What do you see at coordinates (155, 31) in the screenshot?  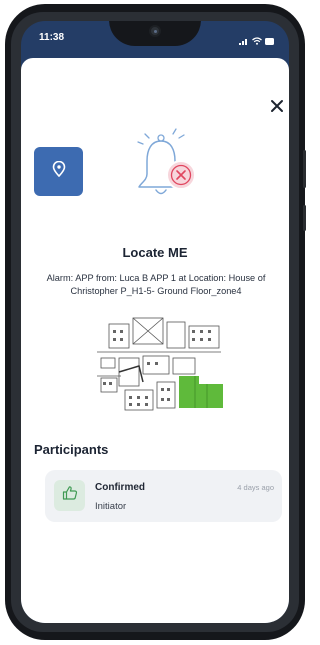 I see `camera` at bounding box center [155, 31].